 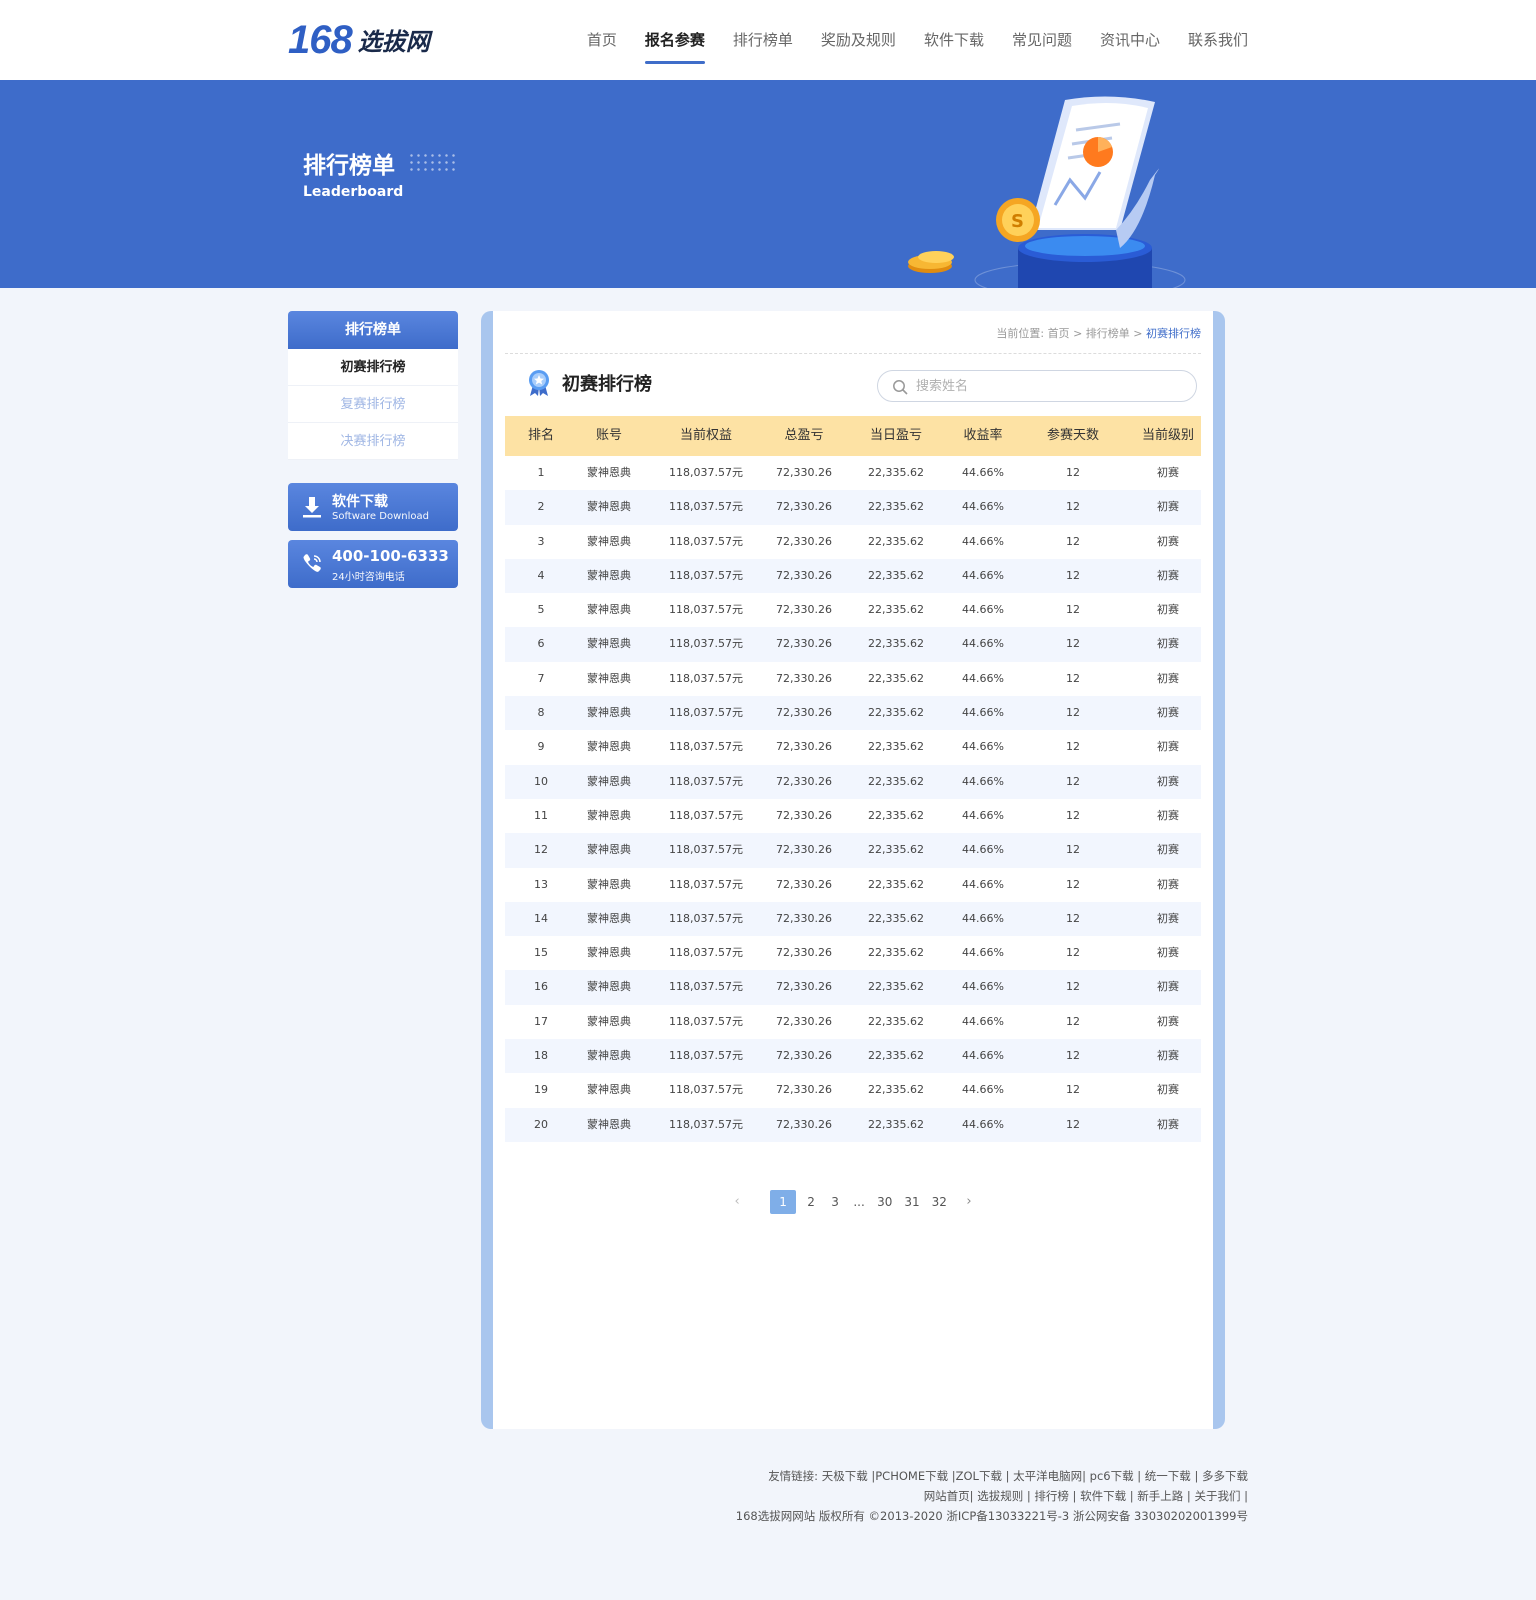 What do you see at coordinates (589, 383) in the screenshot?
I see `section-title: 初赛排行榜` at bounding box center [589, 383].